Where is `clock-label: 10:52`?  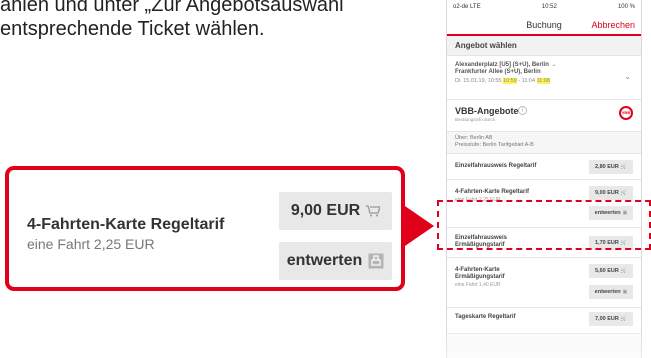 clock-label: 10:52 is located at coordinates (549, 7).